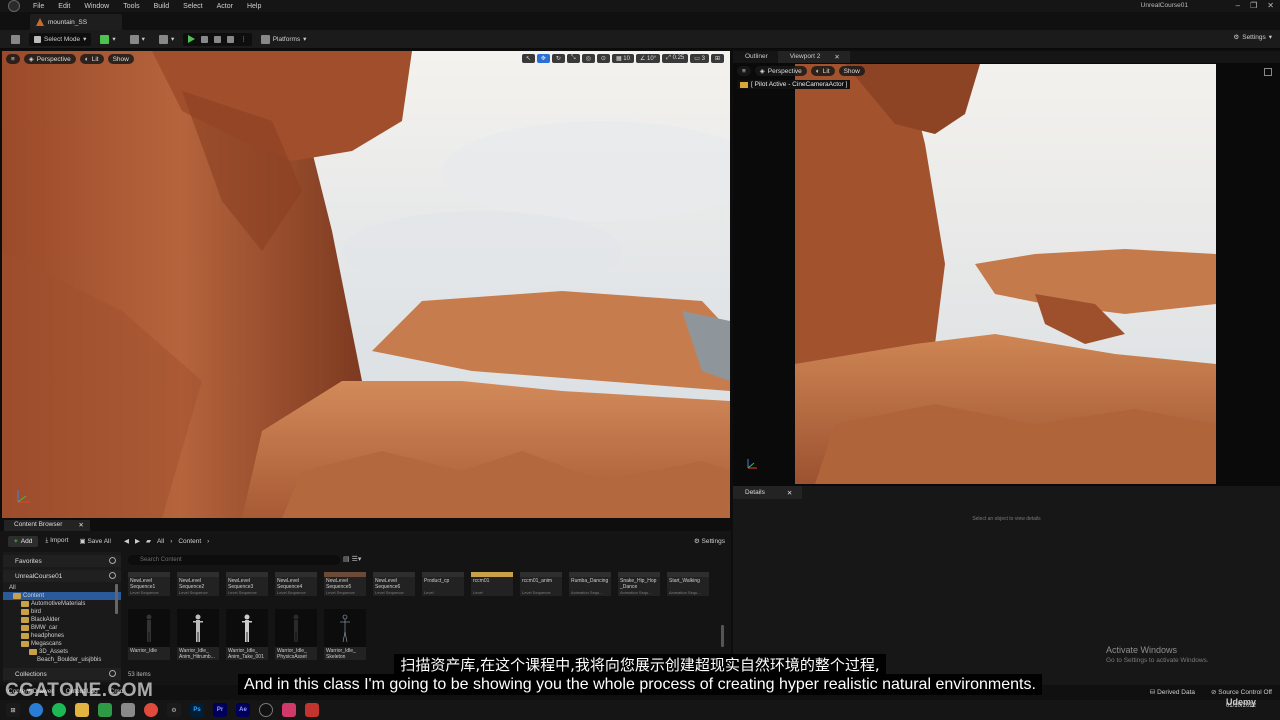 The height and width of the screenshot is (720, 1280). Describe the element at coordinates (36, 710) in the screenshot. I see `browser-icon` at that location.